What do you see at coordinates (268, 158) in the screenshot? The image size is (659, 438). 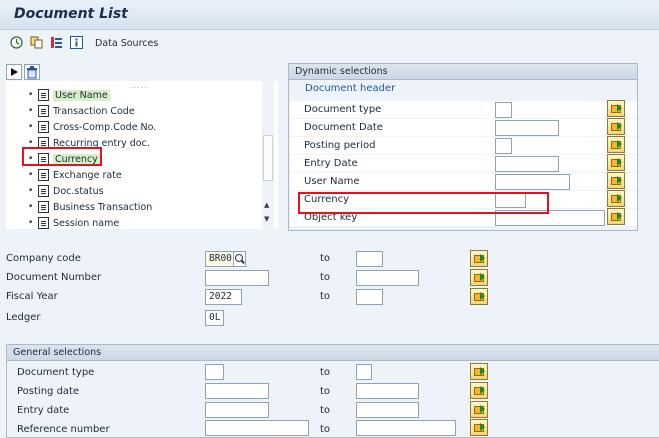 I see `scrollbar-thumb` at bounding box center [268, 158].